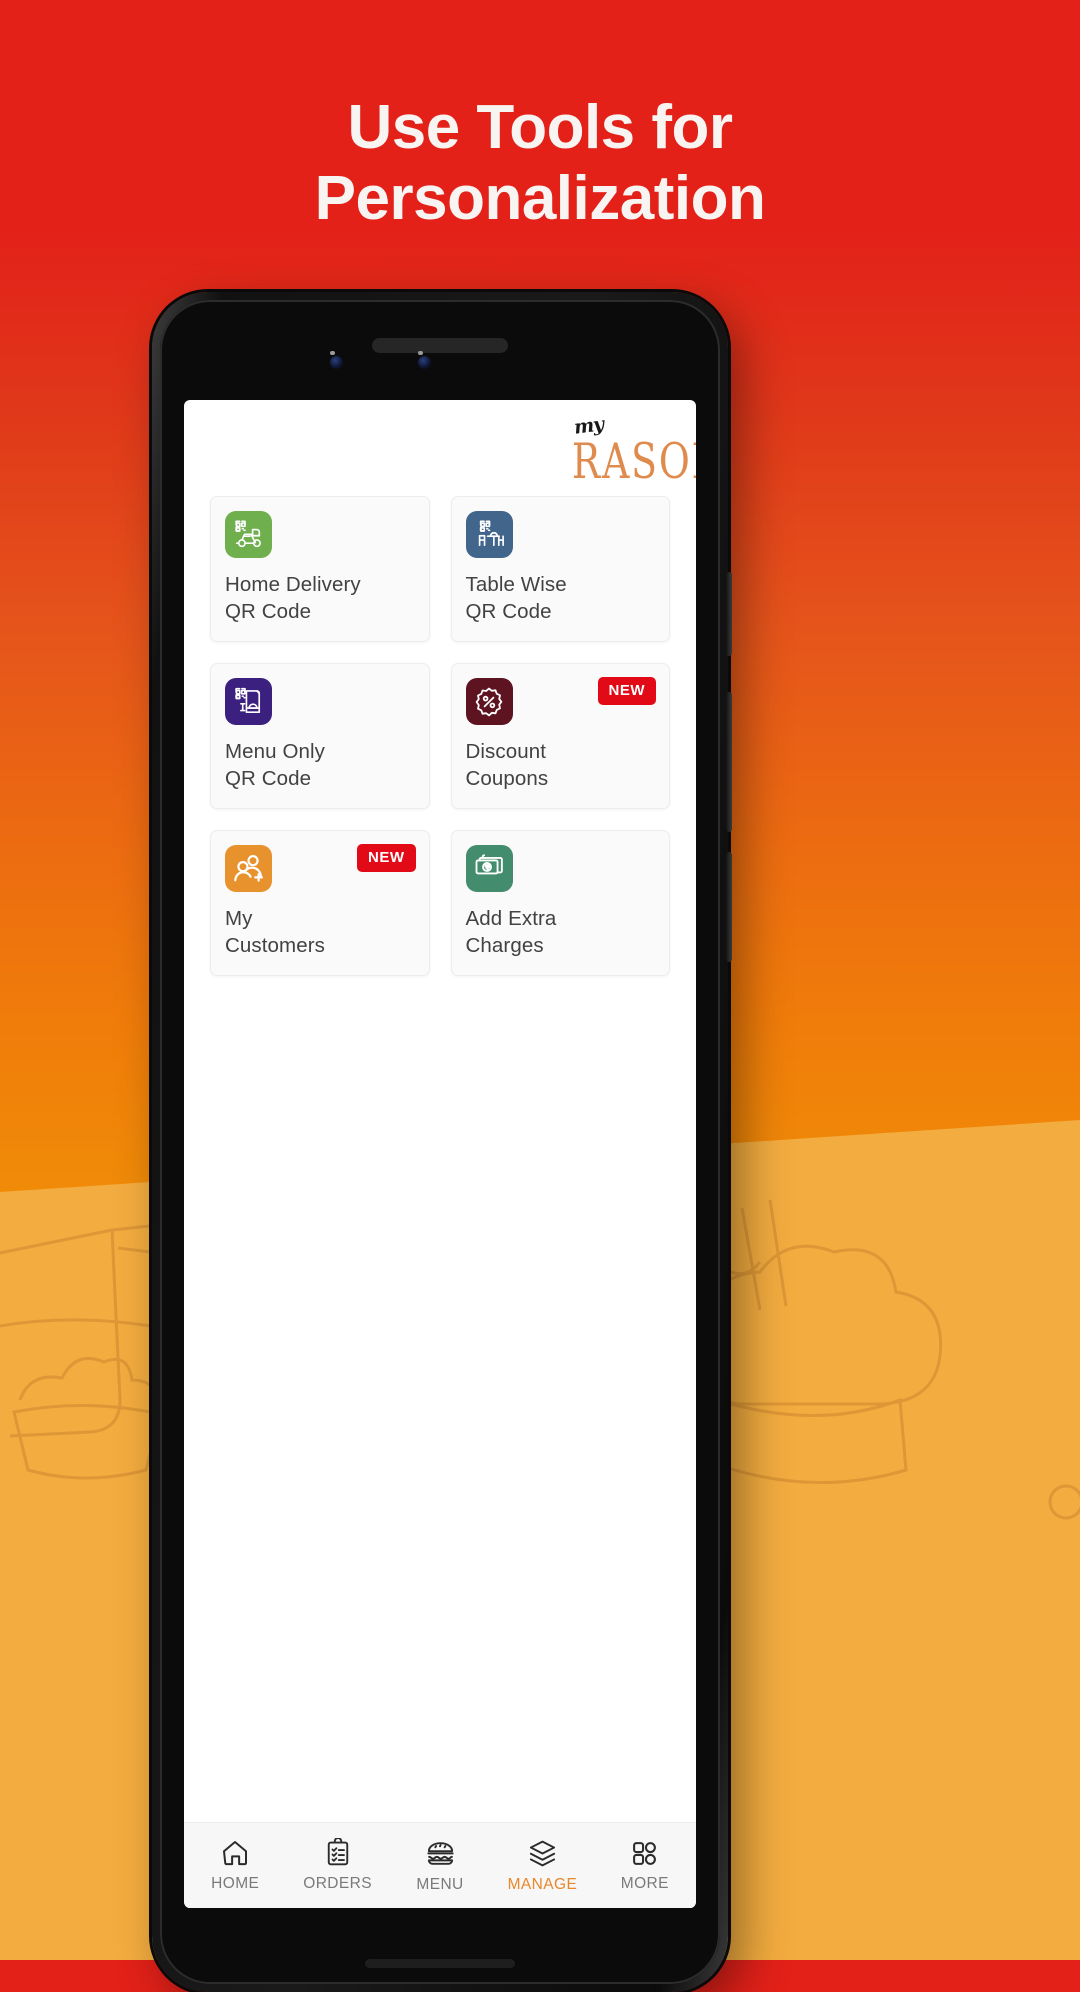 The height and width of the screenshot is (1992, 1080). What do you see at coordinates (560, 569) in the screenshot?
I see `tile-table-wise-qr-code: Table Wise QR Code` at bounding box center [560, 569].